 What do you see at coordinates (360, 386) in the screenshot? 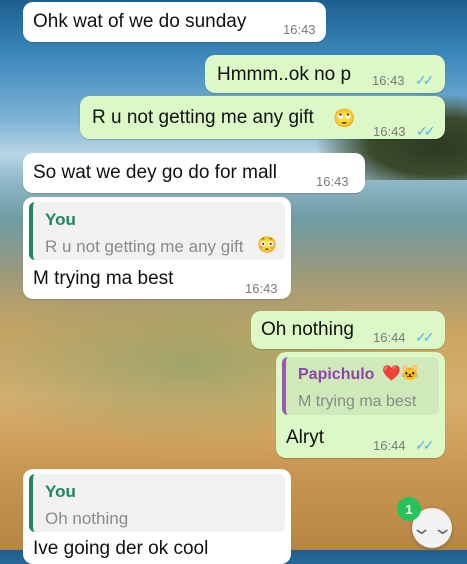
I see `quoted-reply: Papichulo ❤️🐱 M trying ma best` at bounding box center [360, 386].